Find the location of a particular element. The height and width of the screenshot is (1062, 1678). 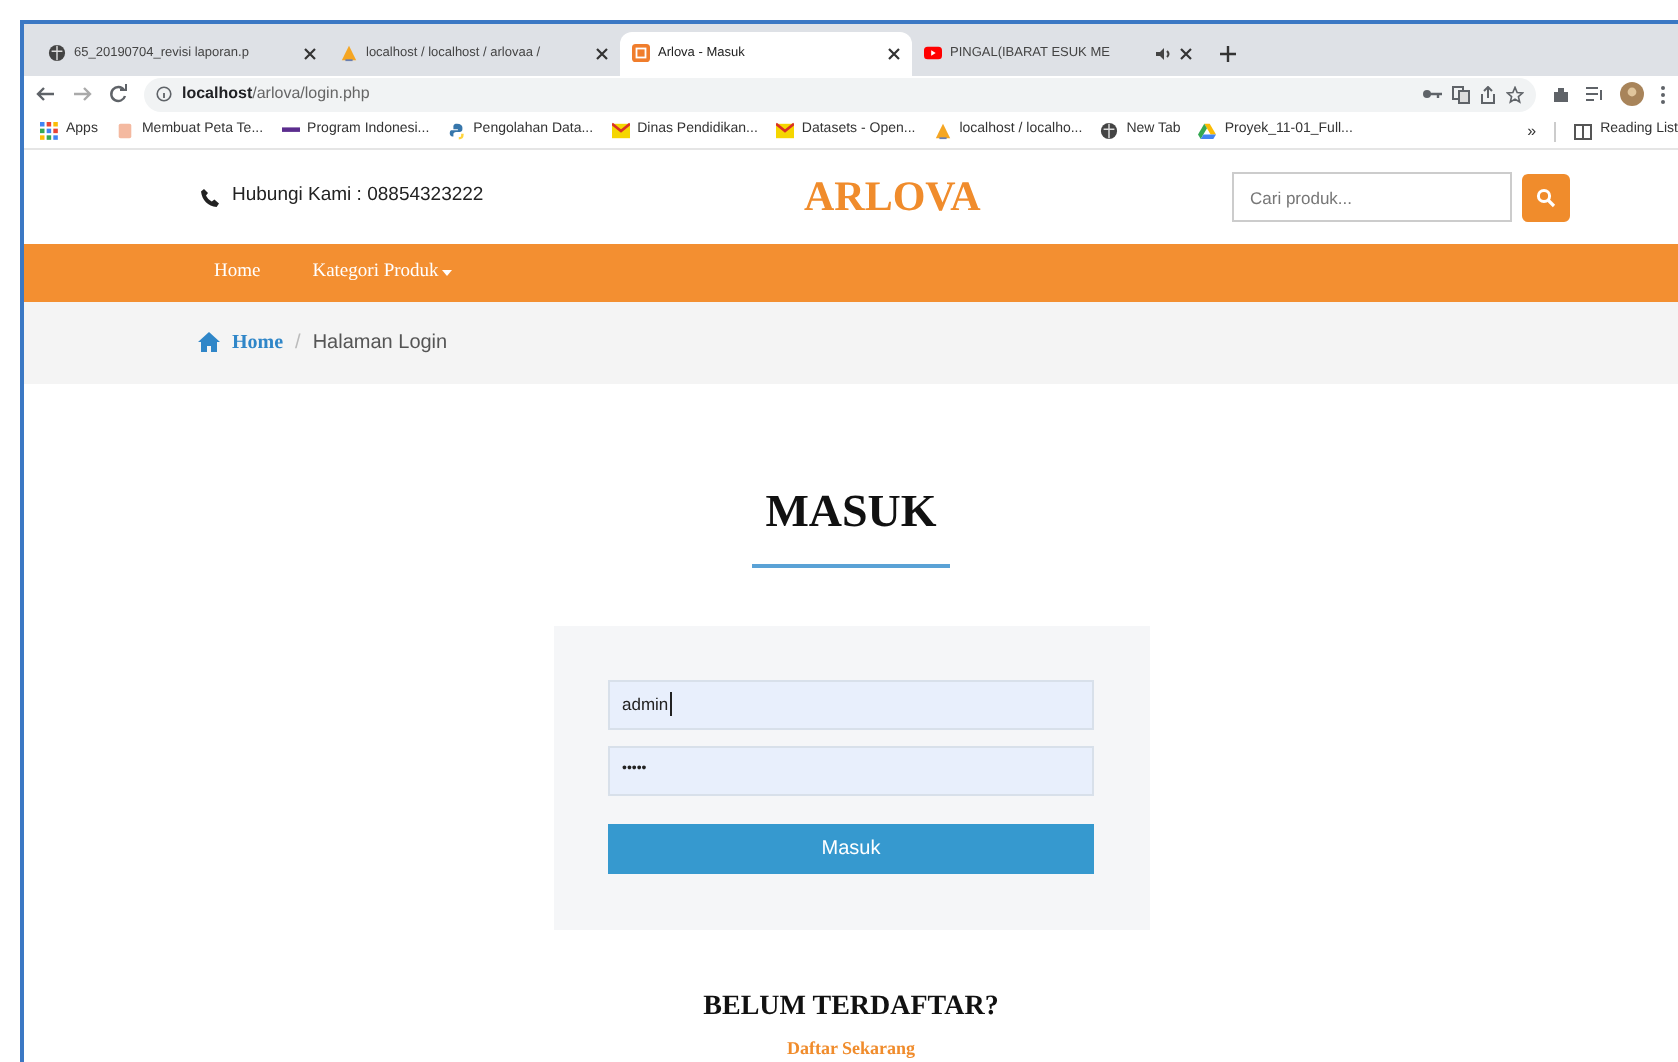

share-icon is located at coordinates (1488, 94).